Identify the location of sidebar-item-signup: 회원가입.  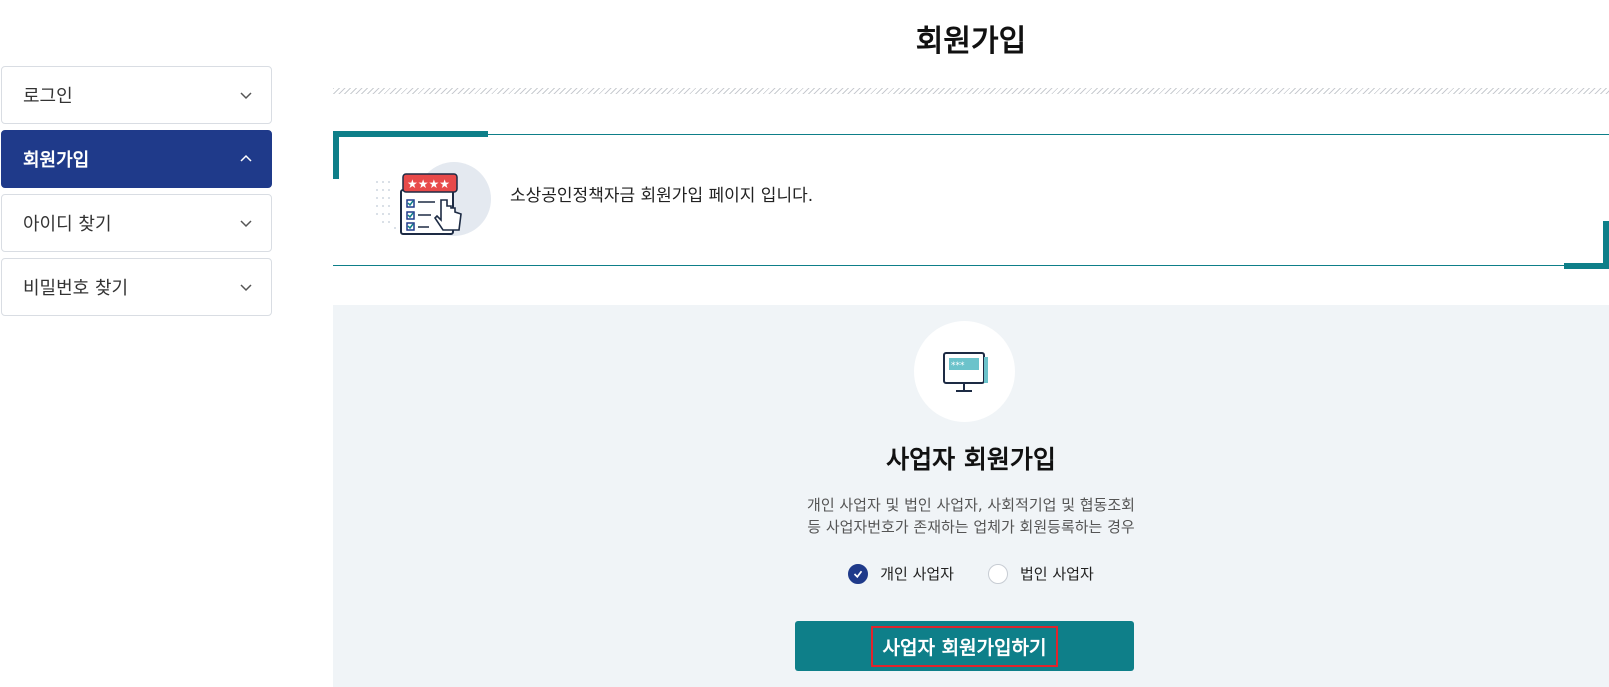
(136, 159).